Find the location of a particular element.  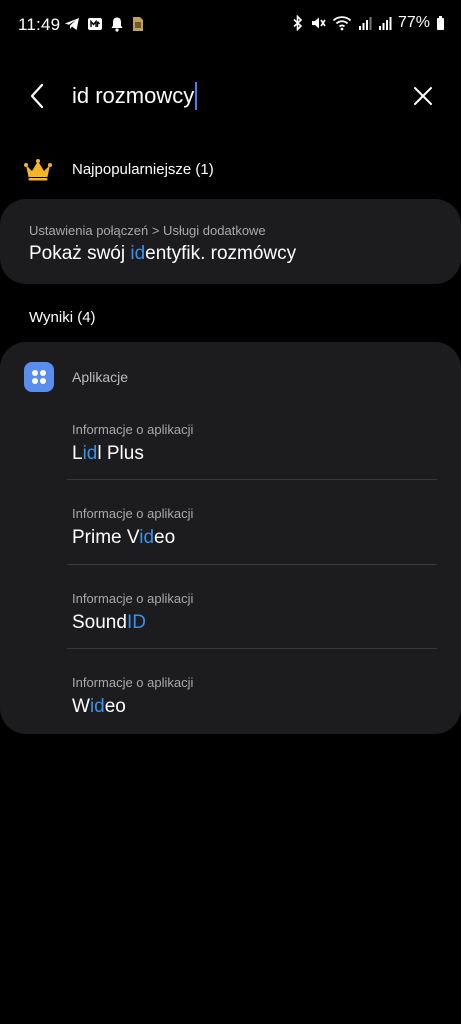

status-right-icons: 77% is located at coordinates (368, 23).